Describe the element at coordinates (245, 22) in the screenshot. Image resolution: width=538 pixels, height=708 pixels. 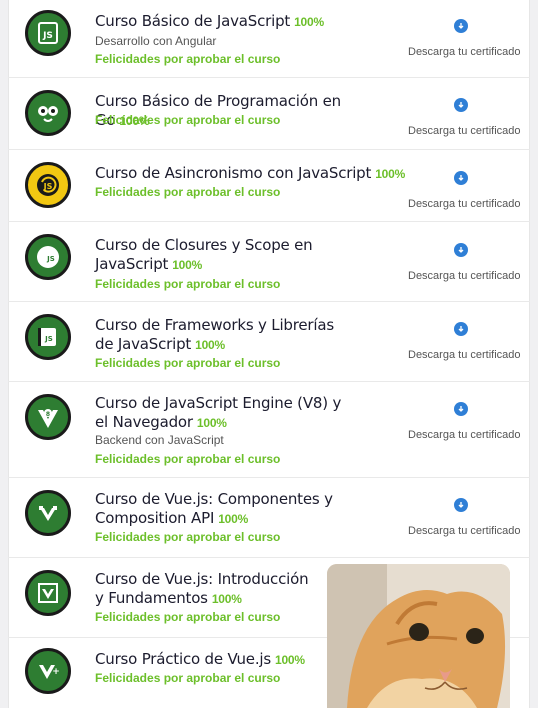
I see `course-title: Curso Básico de JavaScript 100%` at that location.